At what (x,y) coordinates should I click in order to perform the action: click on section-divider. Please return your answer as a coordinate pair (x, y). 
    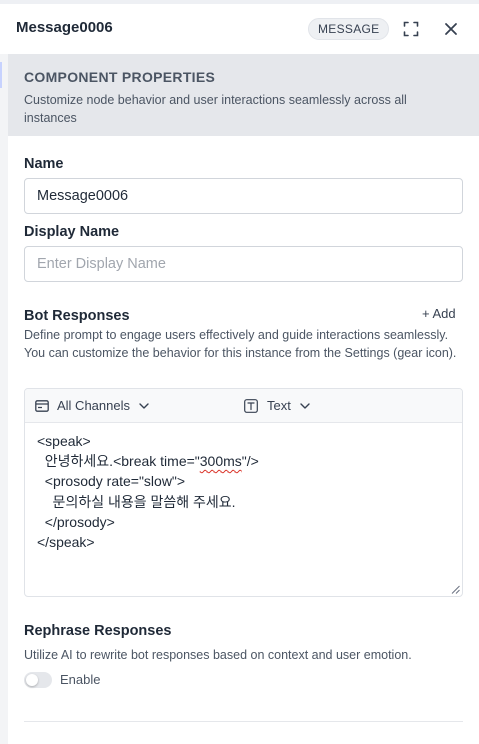
    Looking at the image, I should click on (243, 721).